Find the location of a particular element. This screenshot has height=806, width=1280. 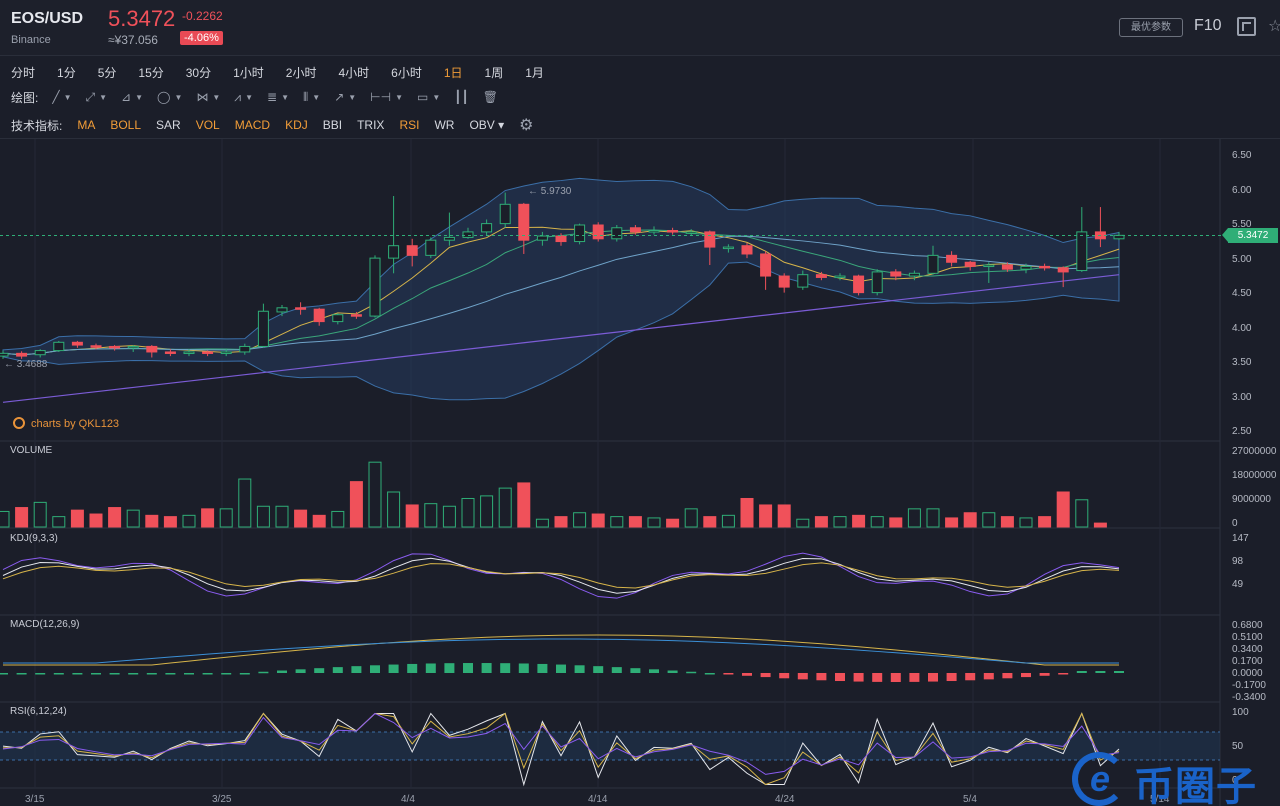

f10-button: F10 is located at coordinates (1208, 26).